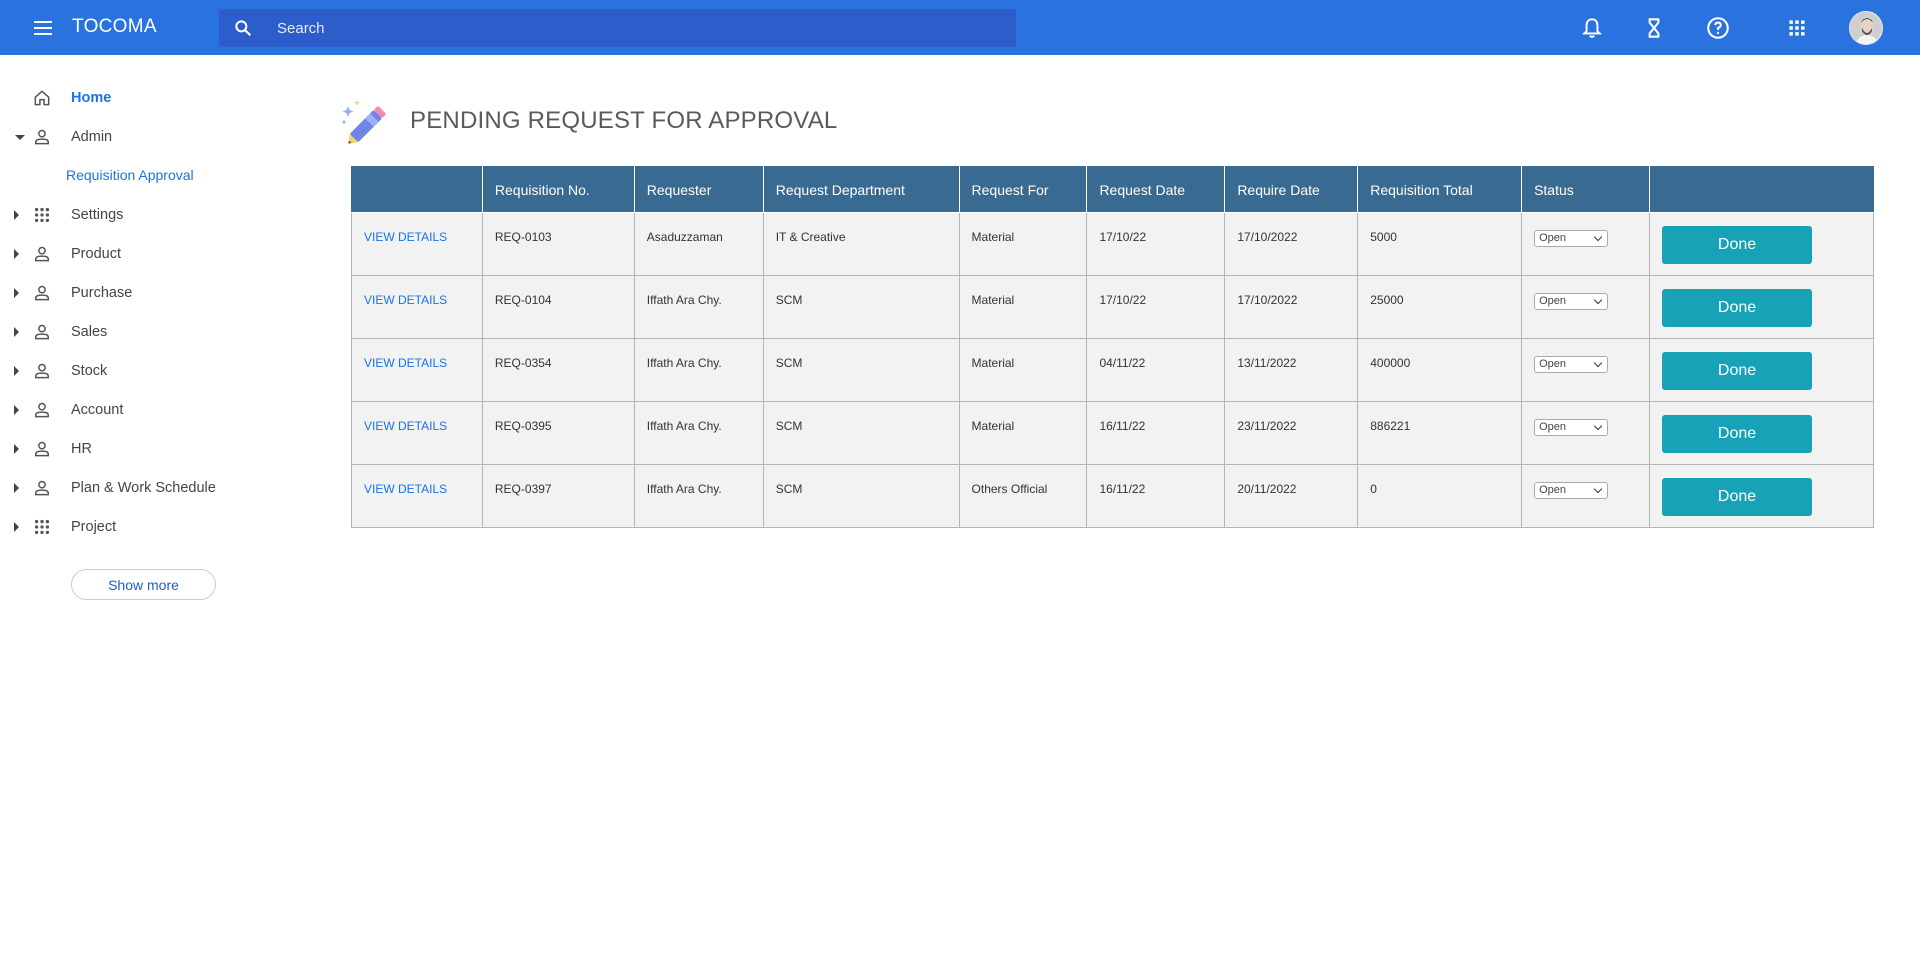  What do you see at coordinates (130, 175) in the screenshot?
I see `sidebar-subitem-requisition-approval: Requisition Approval` at bounding box center [130, 175].